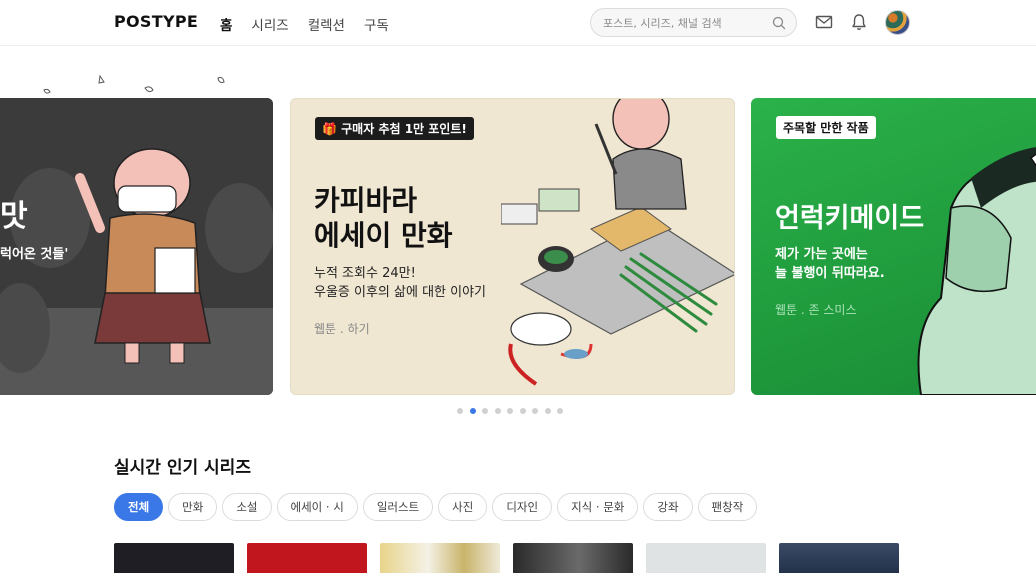 The image size is (1036, 573). Describe the element at coordinates (522, 507) in the screenshot. I see `category-chip-design: 디자인` at that location.